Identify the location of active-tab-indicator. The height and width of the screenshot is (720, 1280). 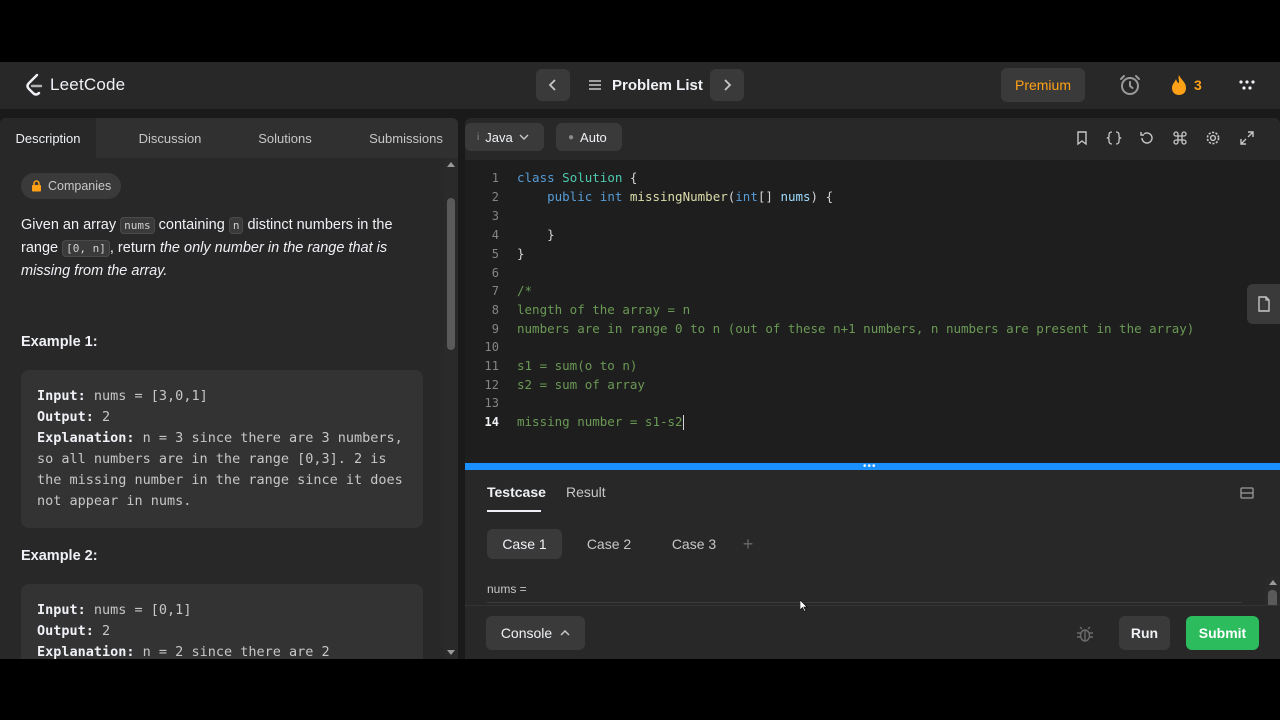
(514, 511).